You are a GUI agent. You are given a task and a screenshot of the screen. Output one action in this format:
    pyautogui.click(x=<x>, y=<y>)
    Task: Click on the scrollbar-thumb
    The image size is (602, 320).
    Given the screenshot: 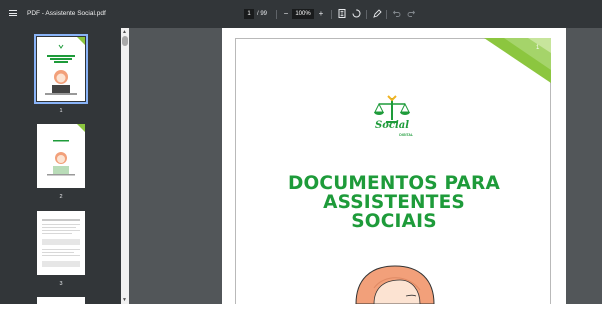 What is the action you would take?
    pyautogui.click(x=125, y=41)
    